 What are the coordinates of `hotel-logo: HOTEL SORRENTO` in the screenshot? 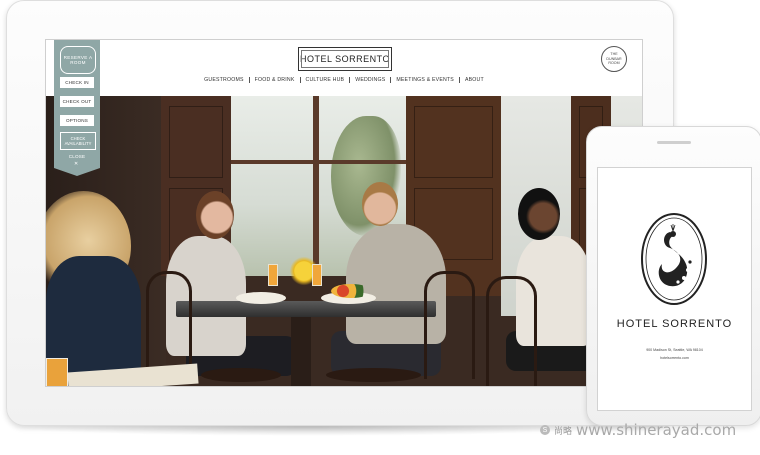 It's located at (345, 59).